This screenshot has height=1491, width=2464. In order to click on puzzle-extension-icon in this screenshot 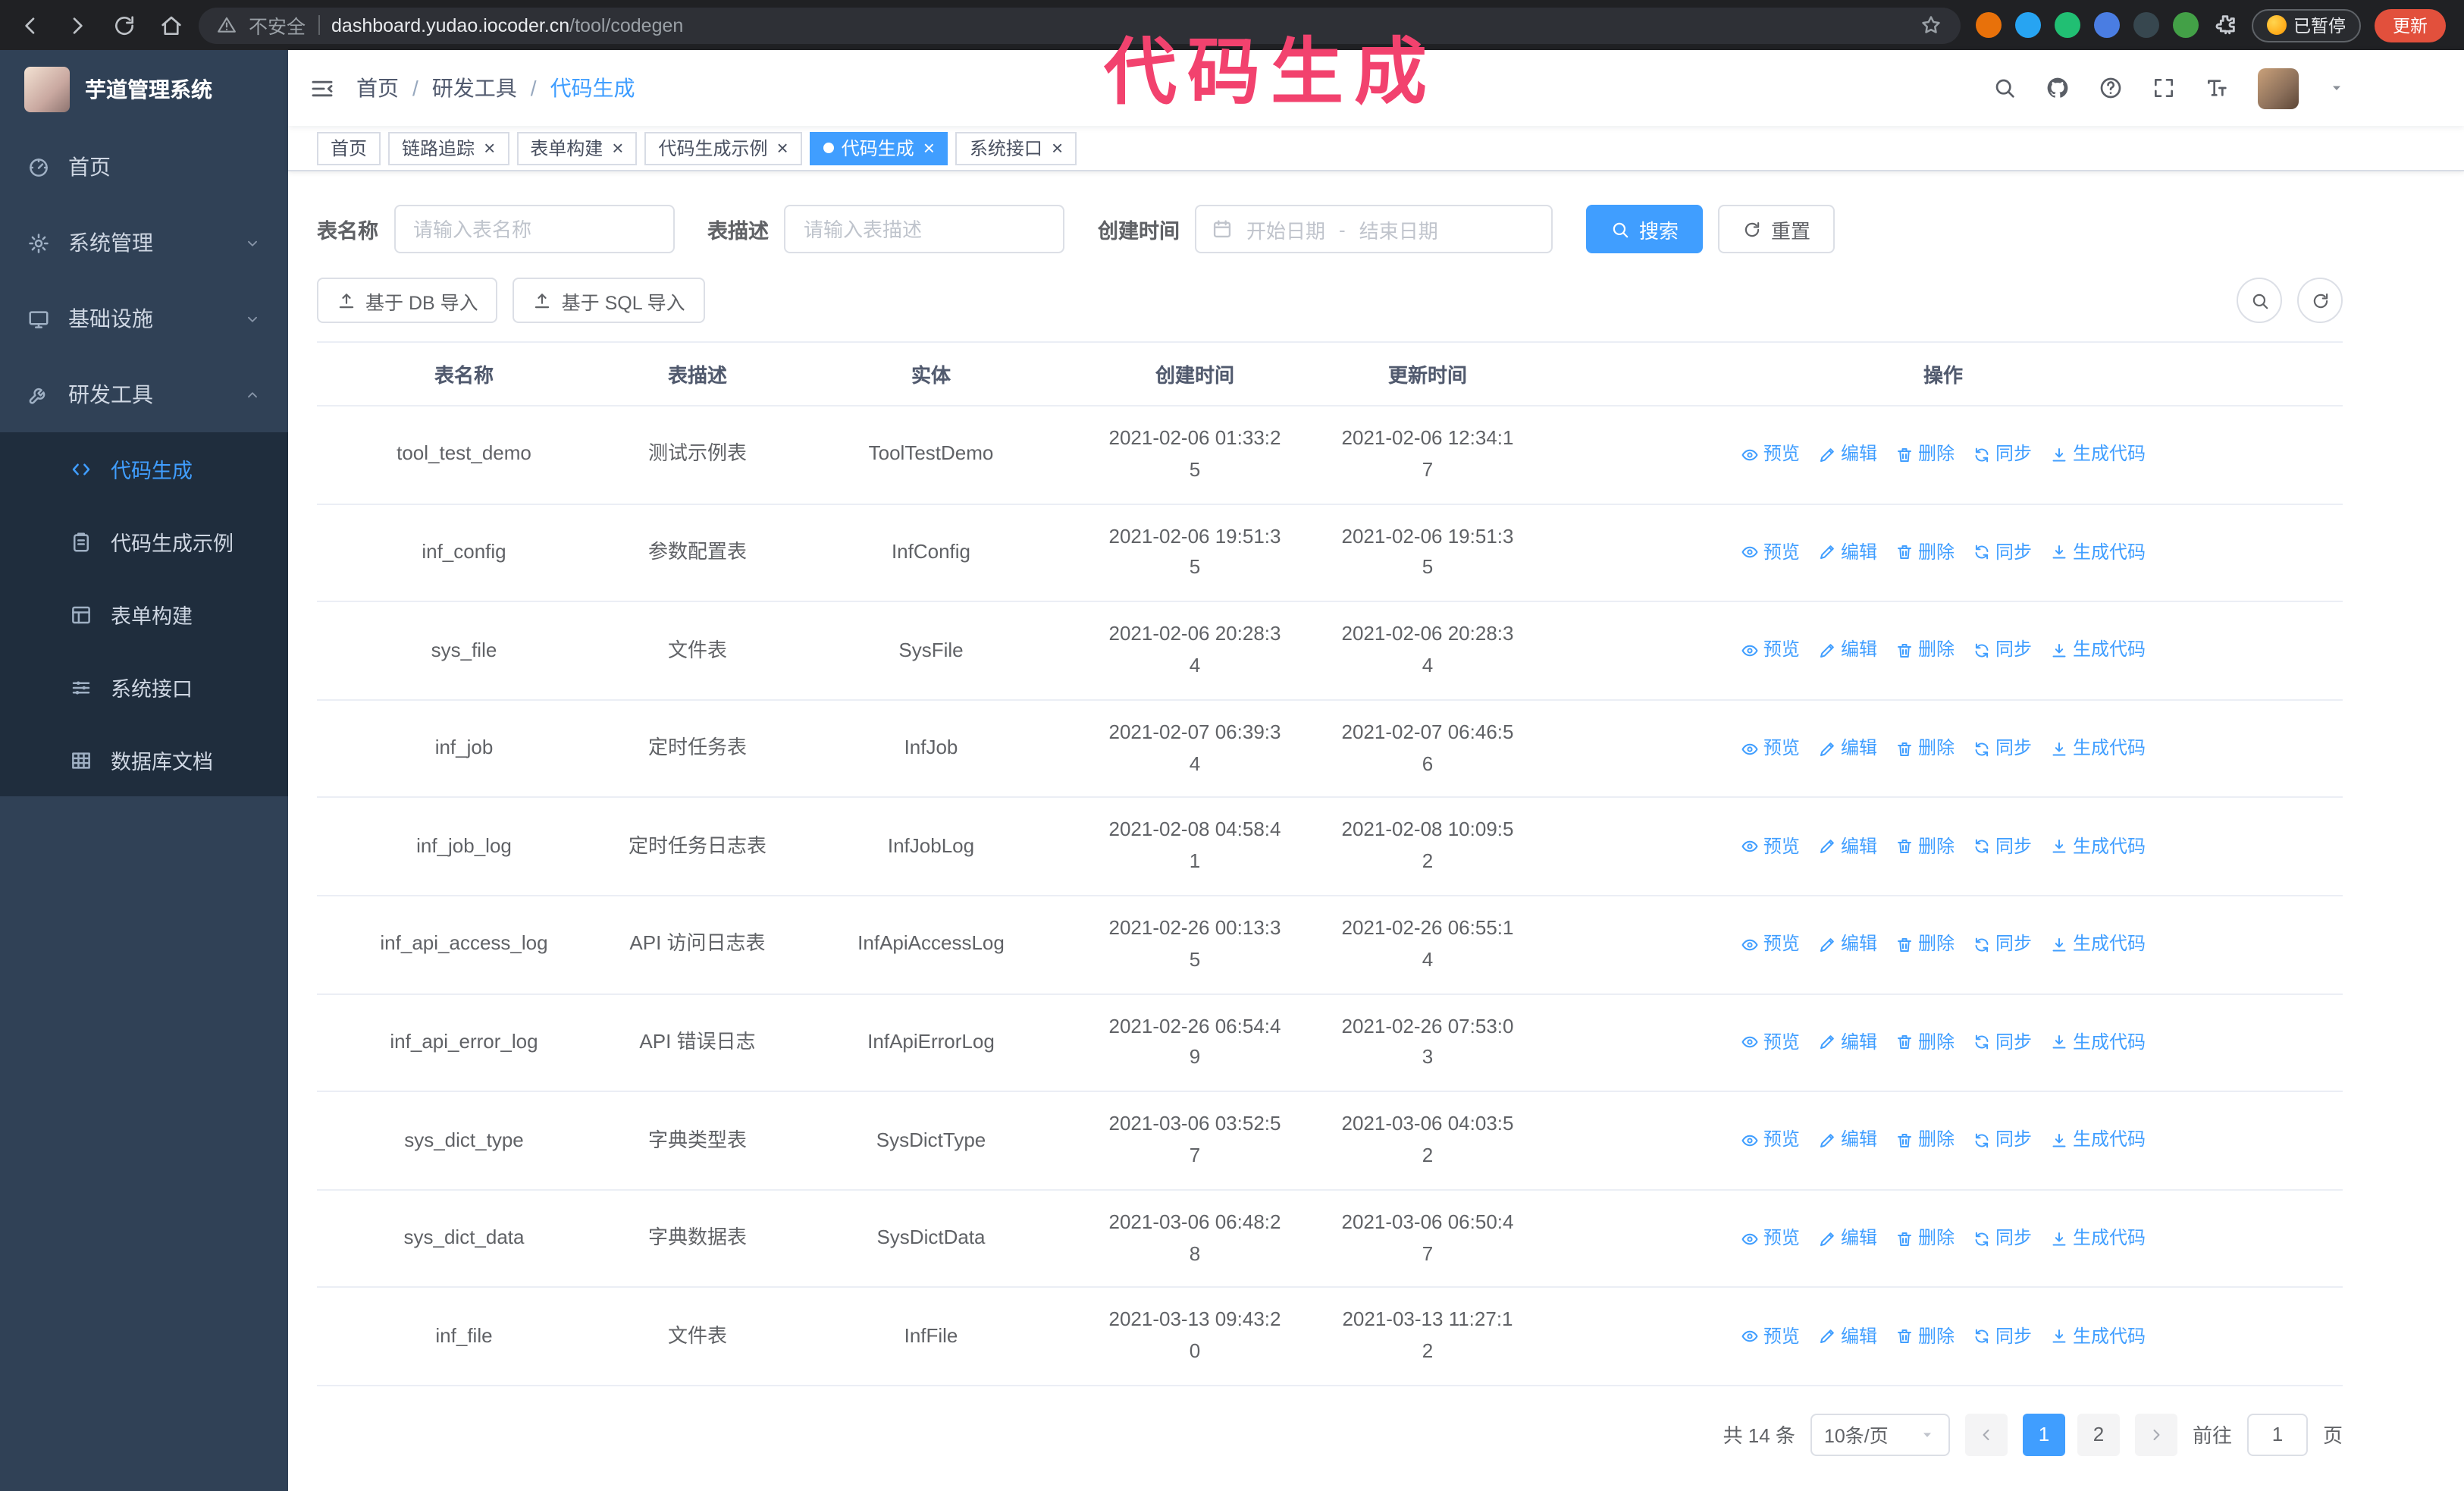, I will do `click(2224, 25)`.